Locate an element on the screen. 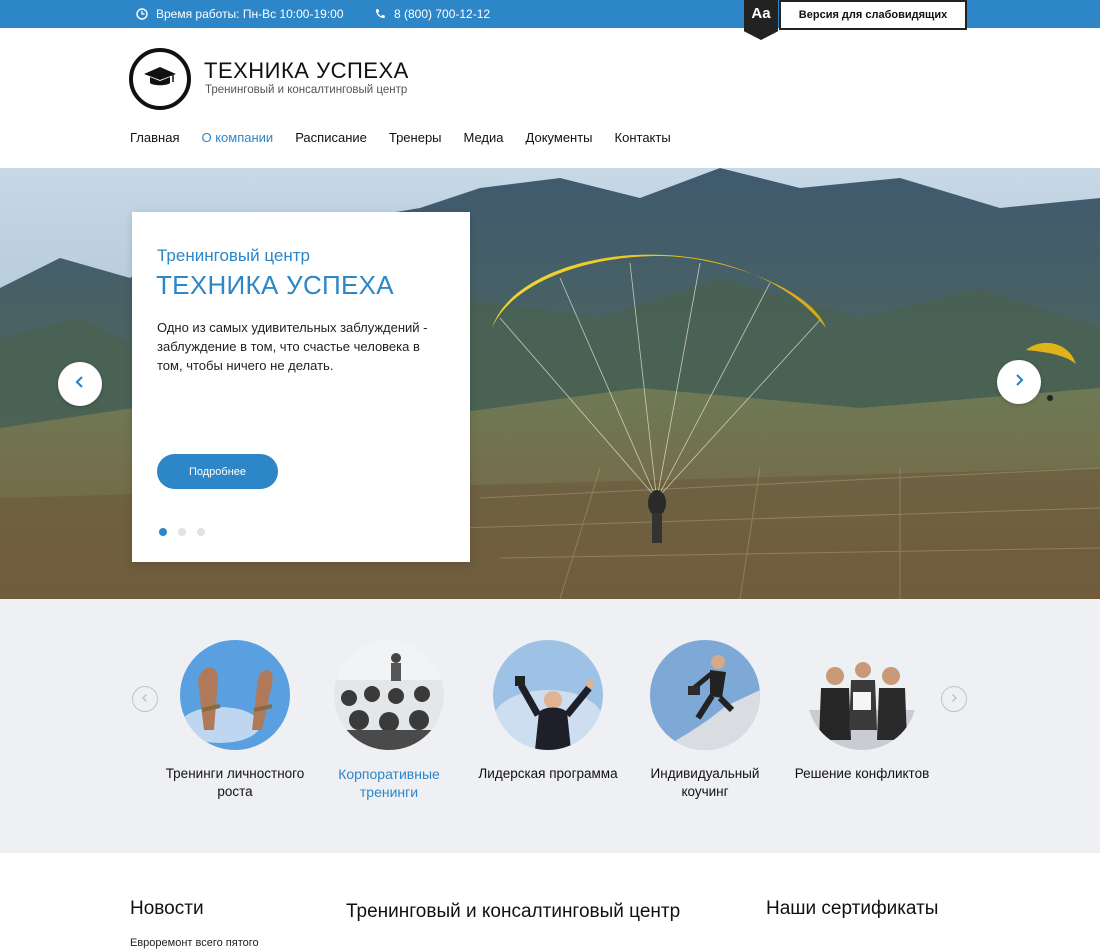  brand-title: ТЕХНИКА УСПЕХА is located at coordinates (306, 71).